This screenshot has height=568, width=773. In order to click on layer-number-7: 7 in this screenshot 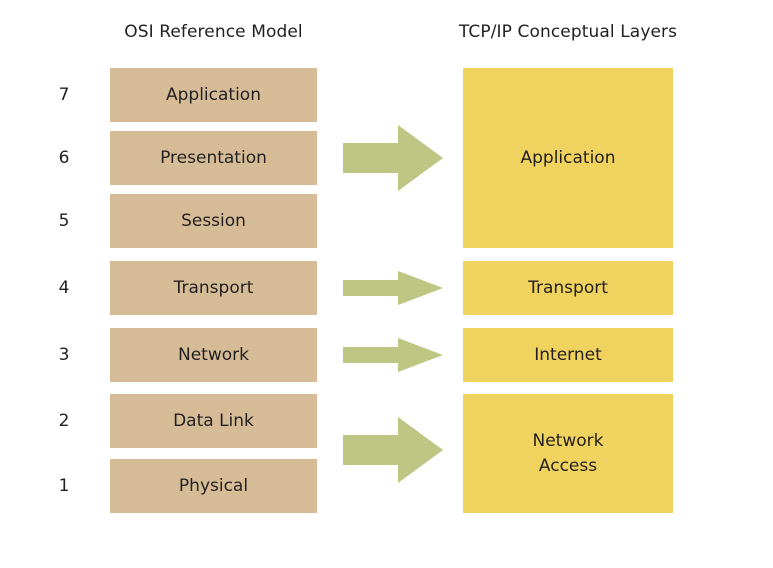, I will do `click(64, 95)`.